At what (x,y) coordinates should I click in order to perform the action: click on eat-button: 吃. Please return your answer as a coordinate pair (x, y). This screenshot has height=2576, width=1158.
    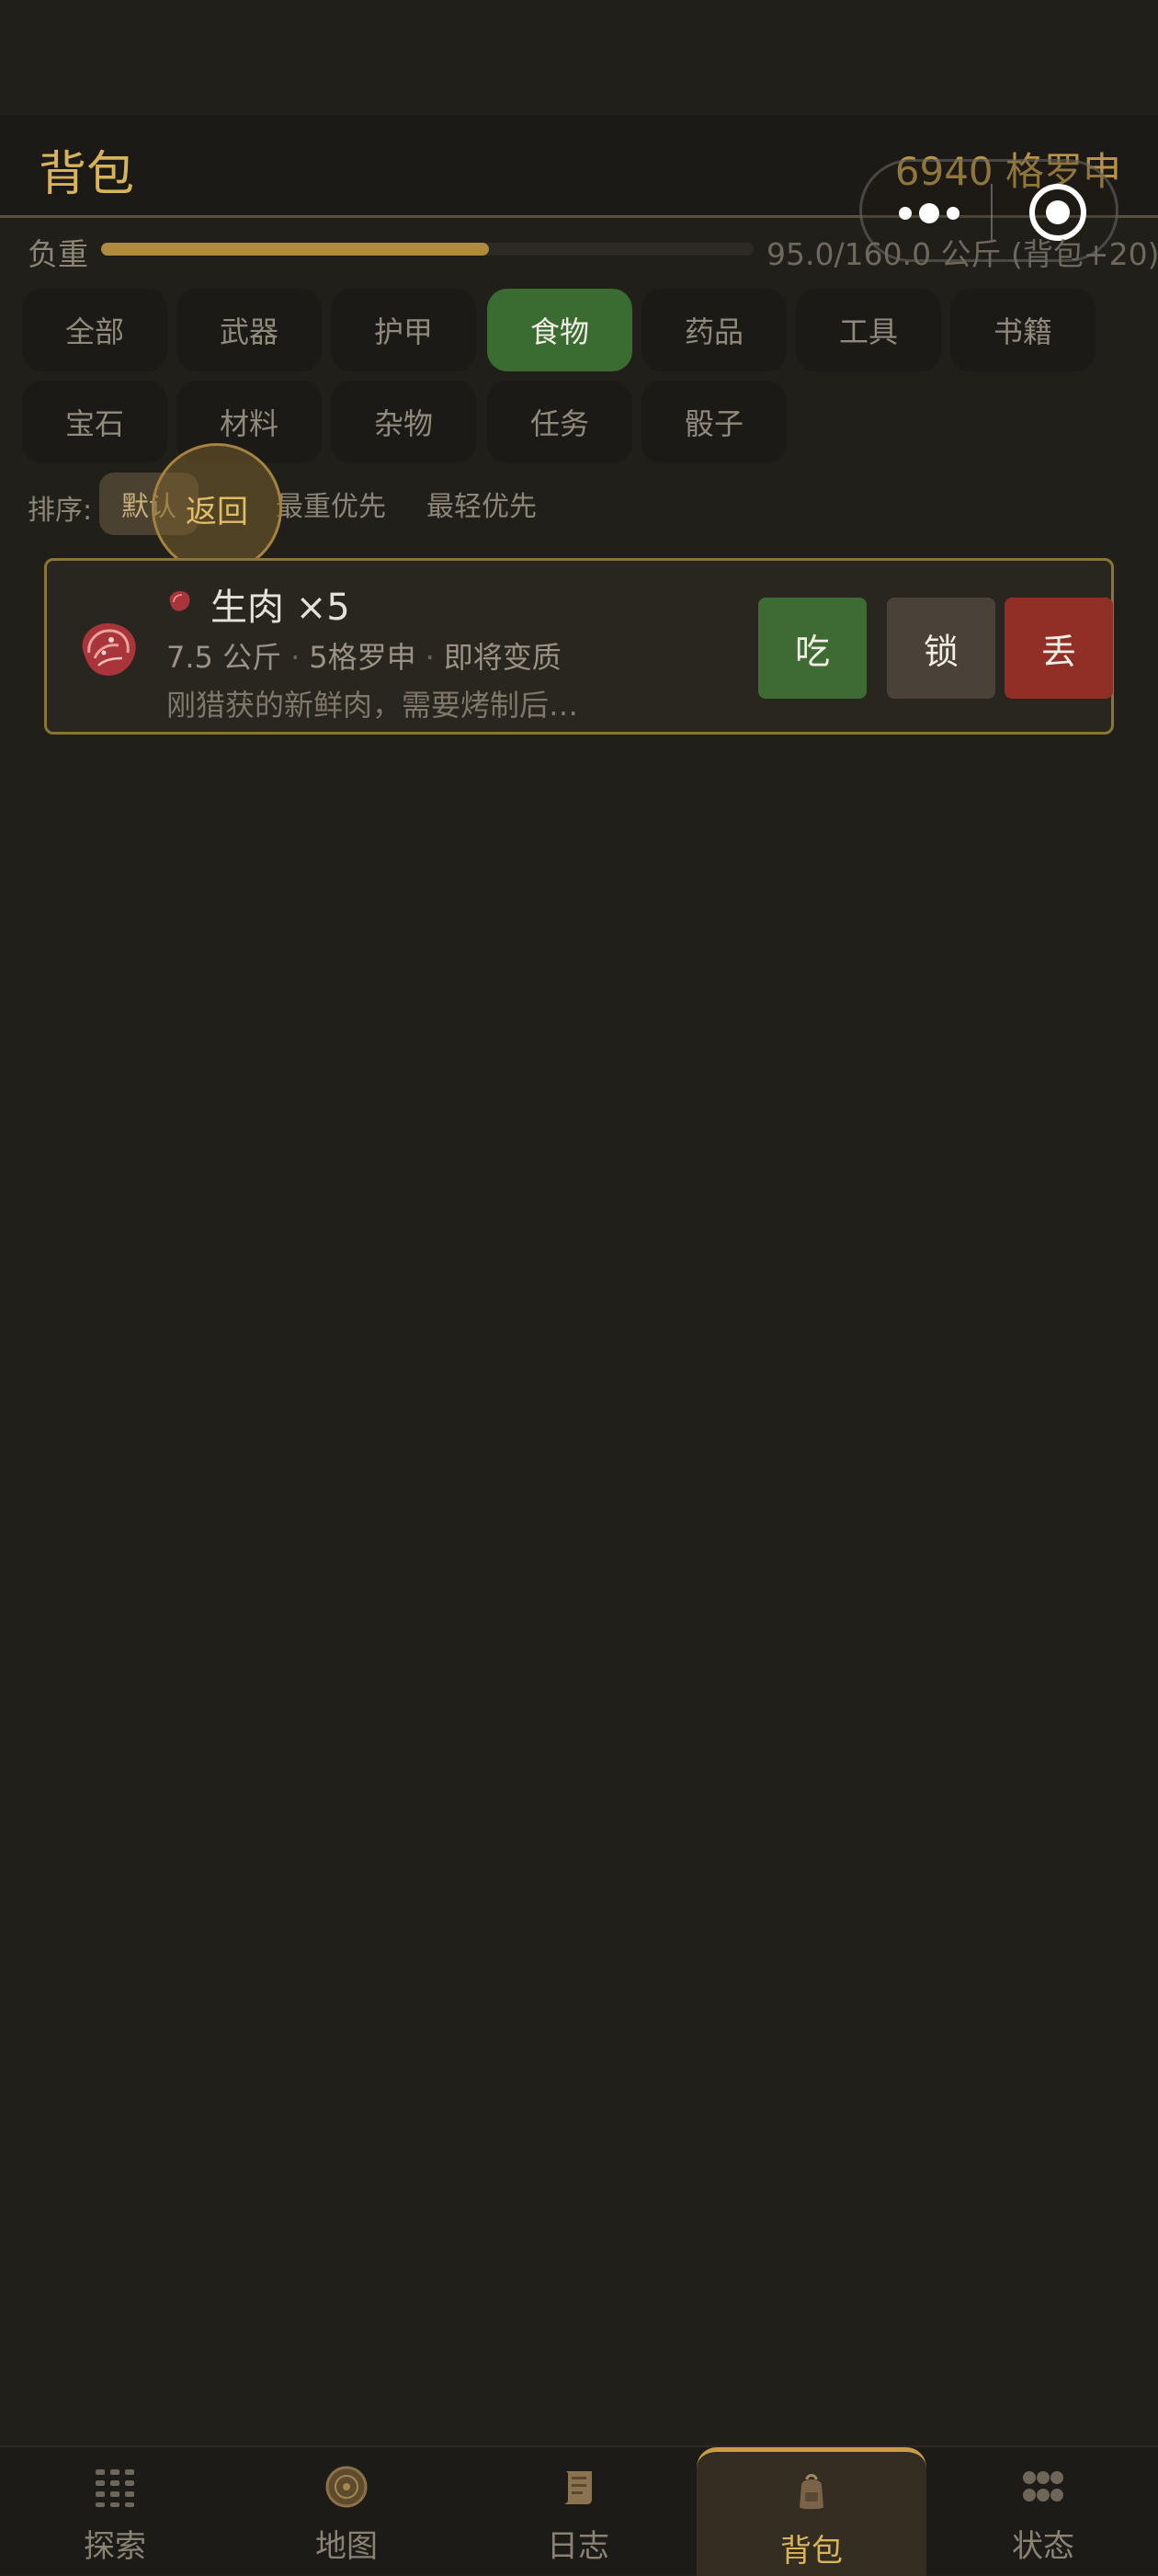
    Looking at the image, I should click on (812, 648).